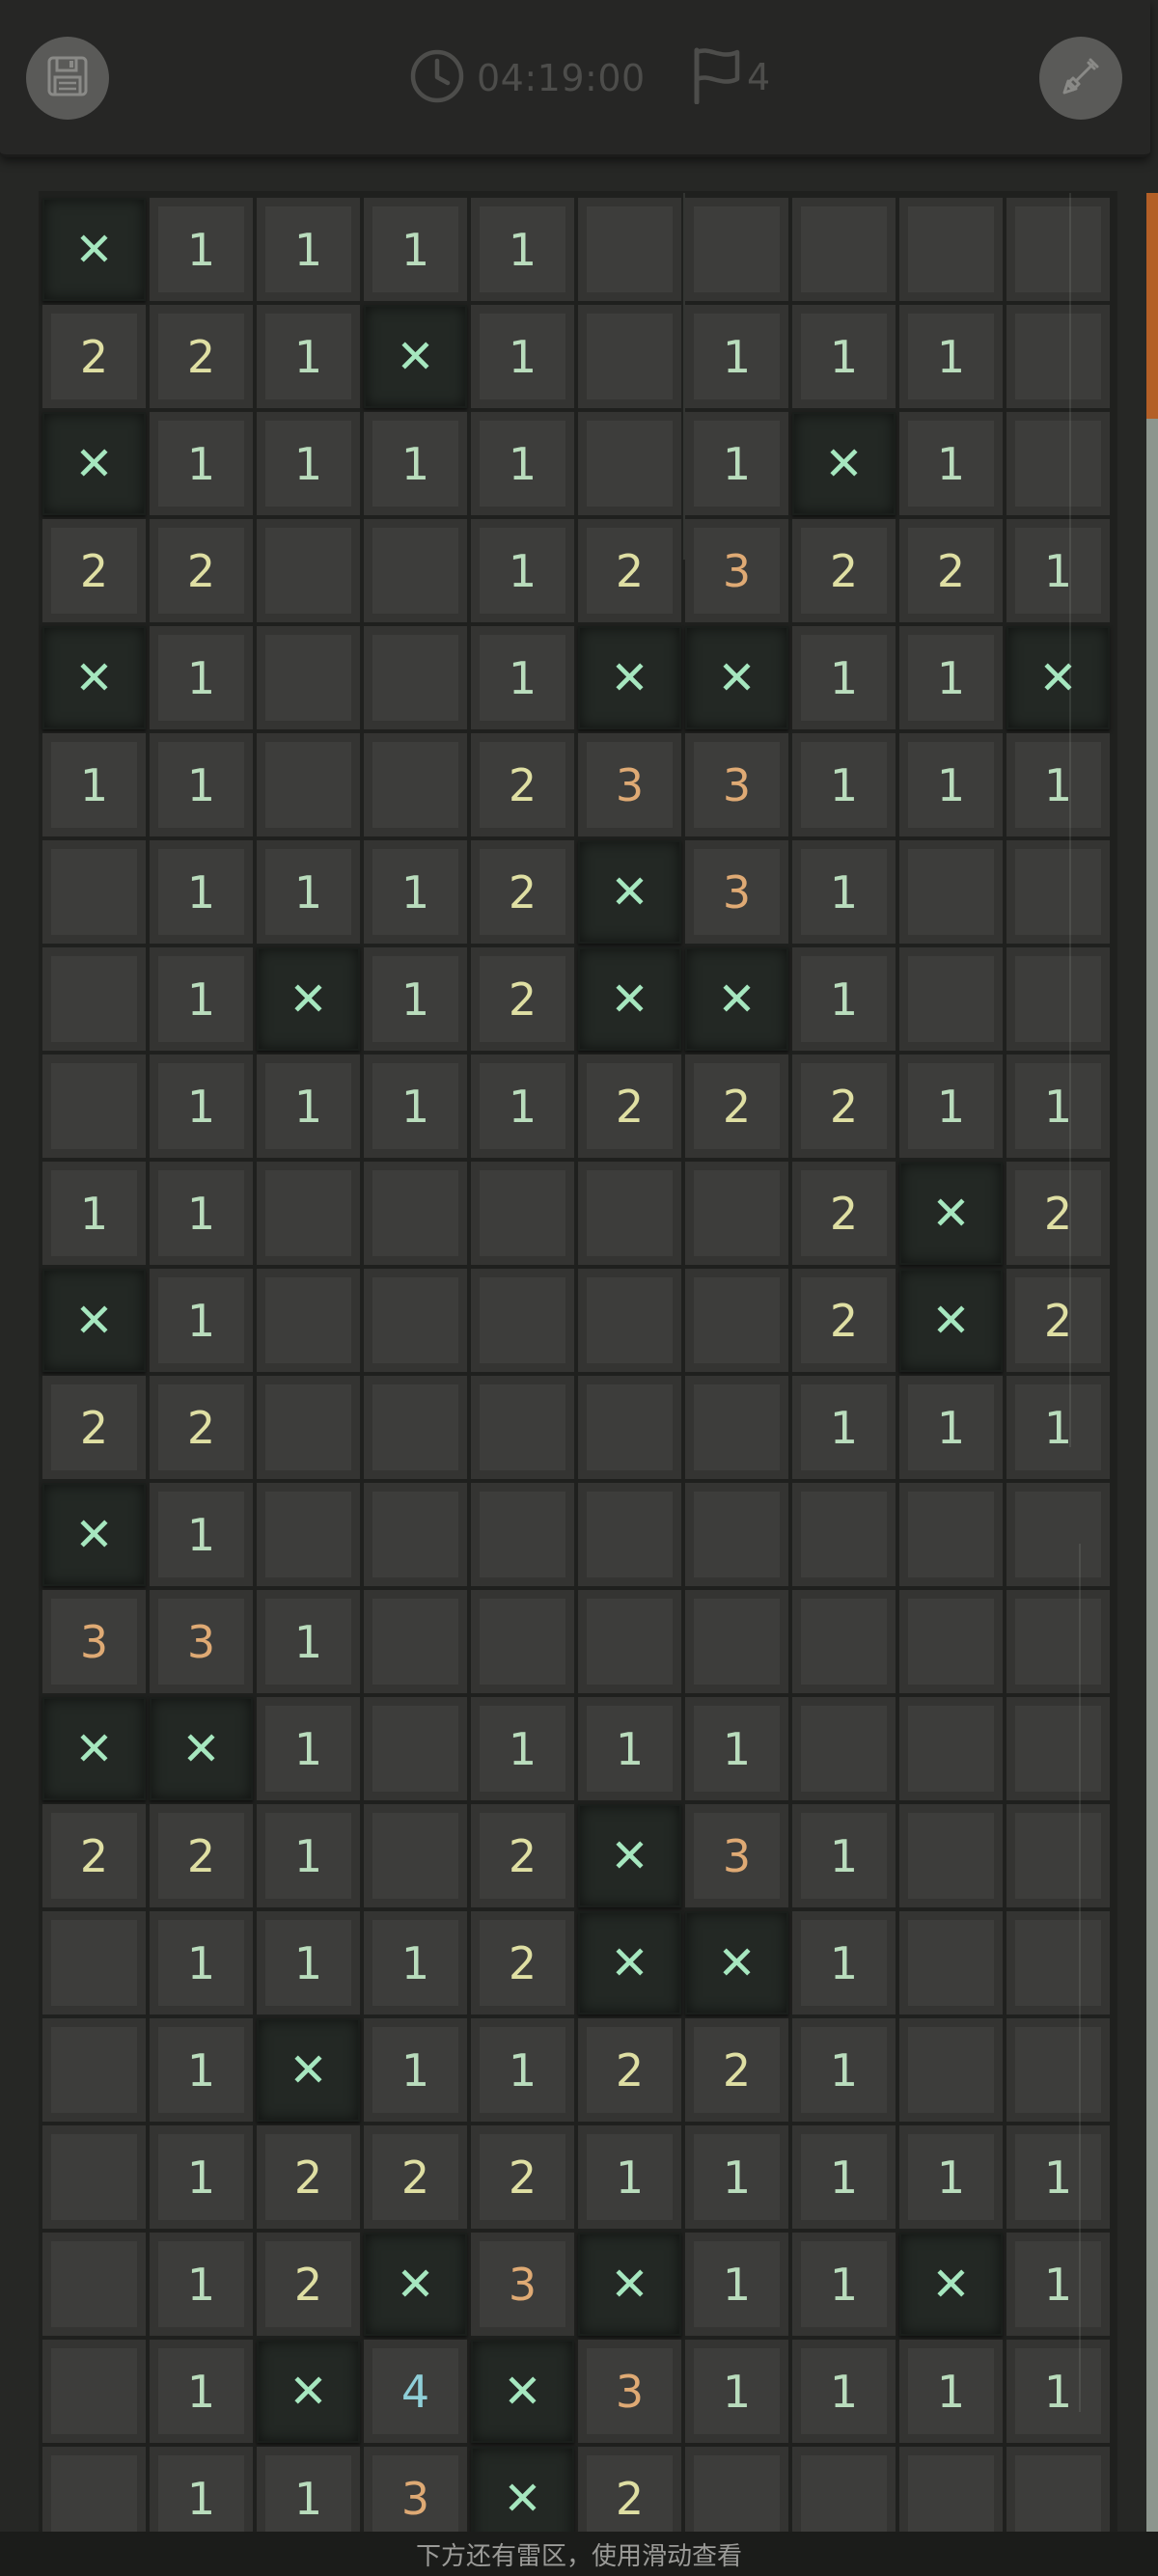 The image size is (1158, 2576). I want to click on save-button, so click(67, 79).